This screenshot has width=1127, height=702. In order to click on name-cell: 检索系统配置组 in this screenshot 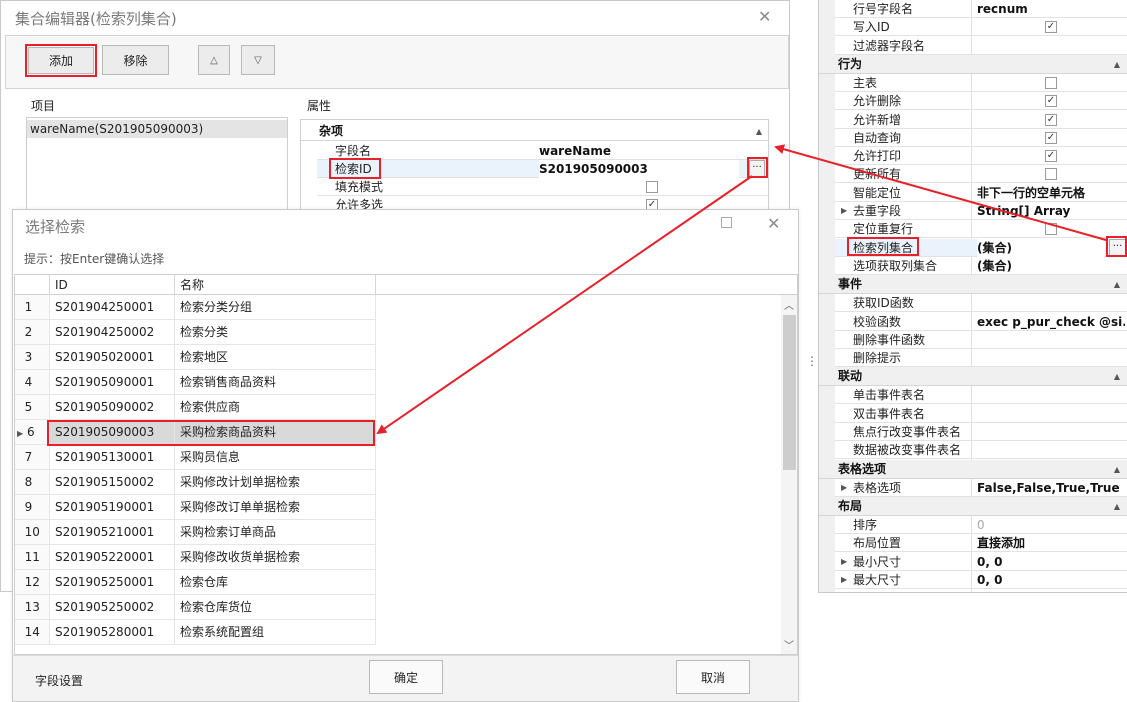, I will do `click(275, 632)`.